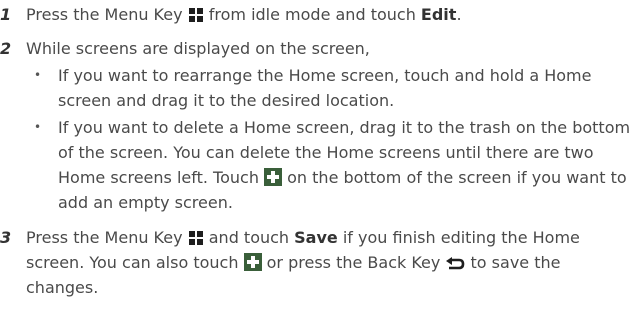  What do you see at coordinates (438, 14) in the screenshot?
I see `edit-label: Edit` at bounding box center [438, 14].